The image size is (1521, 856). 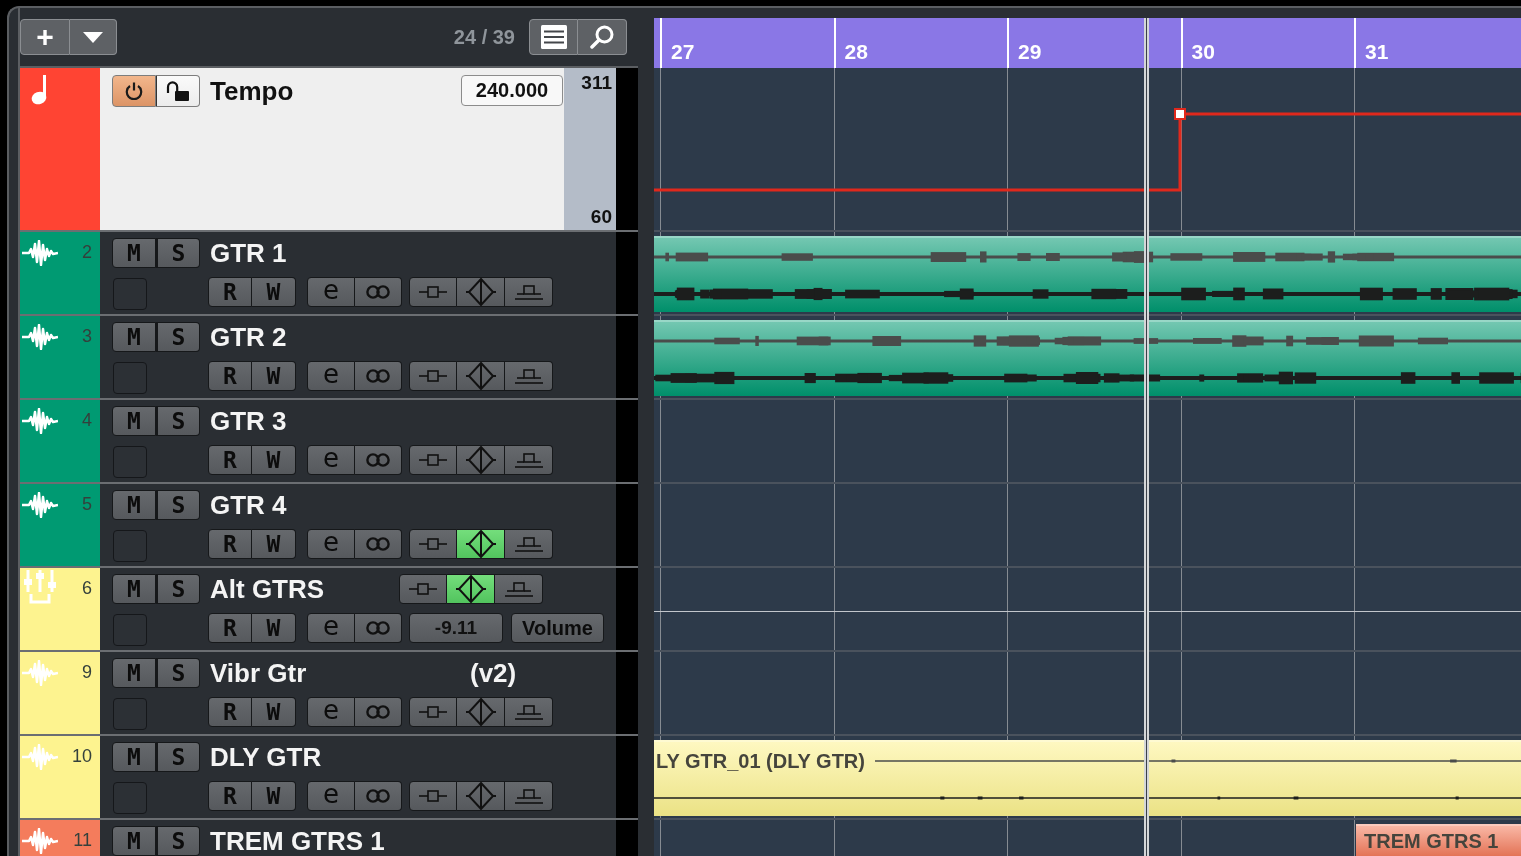 What do you see at coordinates (1030, 51) in the screenshot?
I see `bar-number: 29` at bounding box center [1030, 51].